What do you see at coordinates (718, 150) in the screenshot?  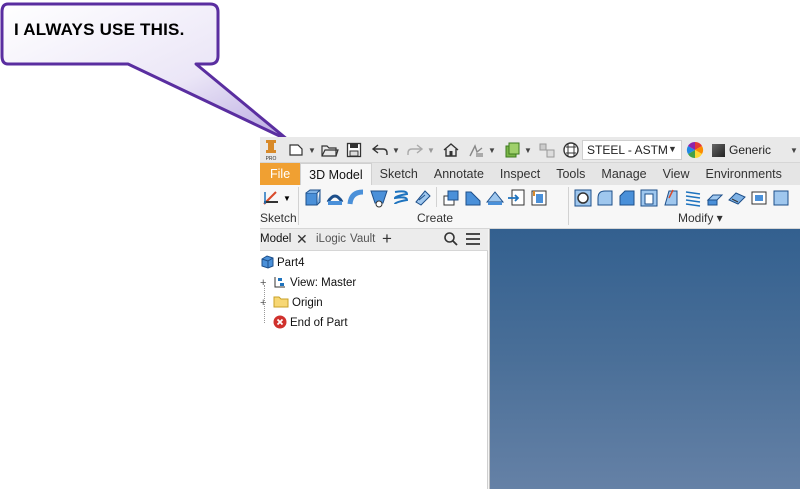 I see `appearance-swatch-icon` at bounding box center [718, 150].